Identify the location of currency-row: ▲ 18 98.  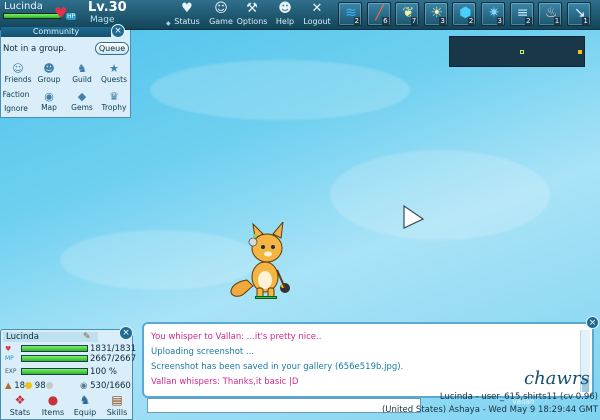
(29, 386).